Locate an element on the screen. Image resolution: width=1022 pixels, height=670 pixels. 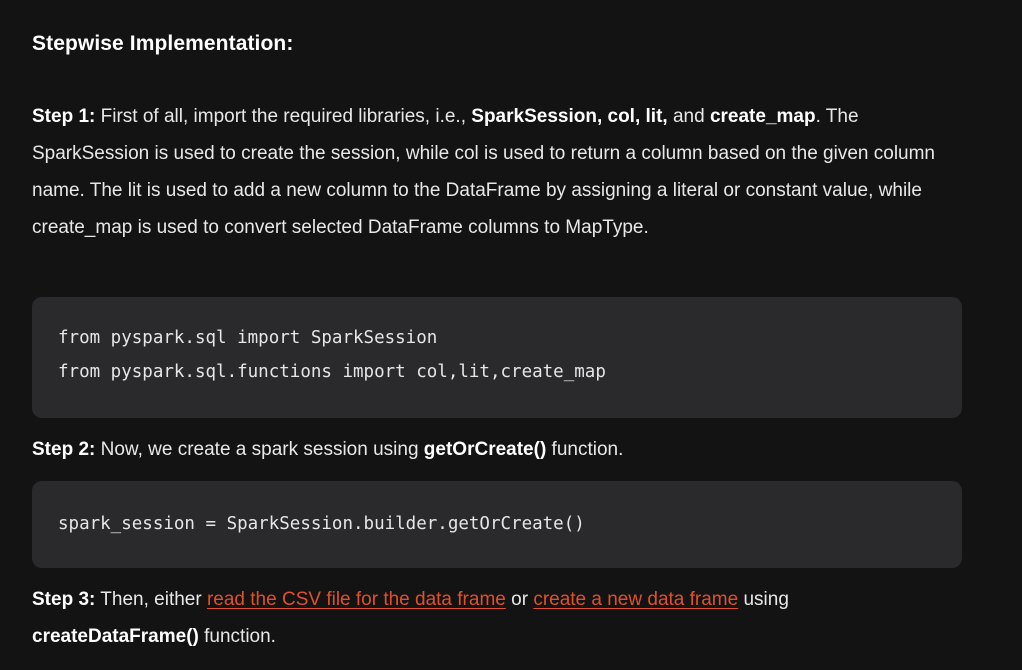
step-2-label: Step 2: is located at coordinates (64, 449).